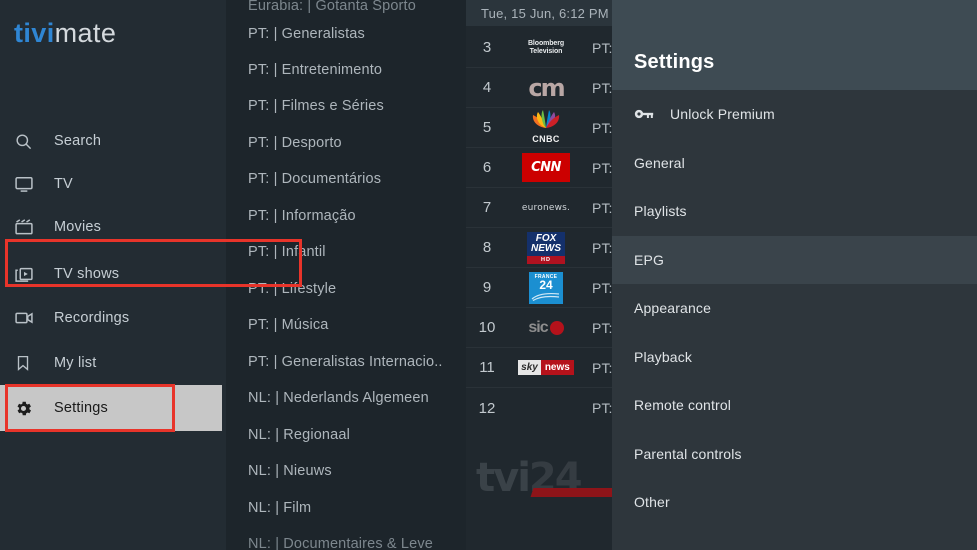 The height and width of the screenshot is (550, 977). What do you see at coordinates (546, 167) in the screenshot?
I see `logo-text: CNN` at bounding box center [546, 167].